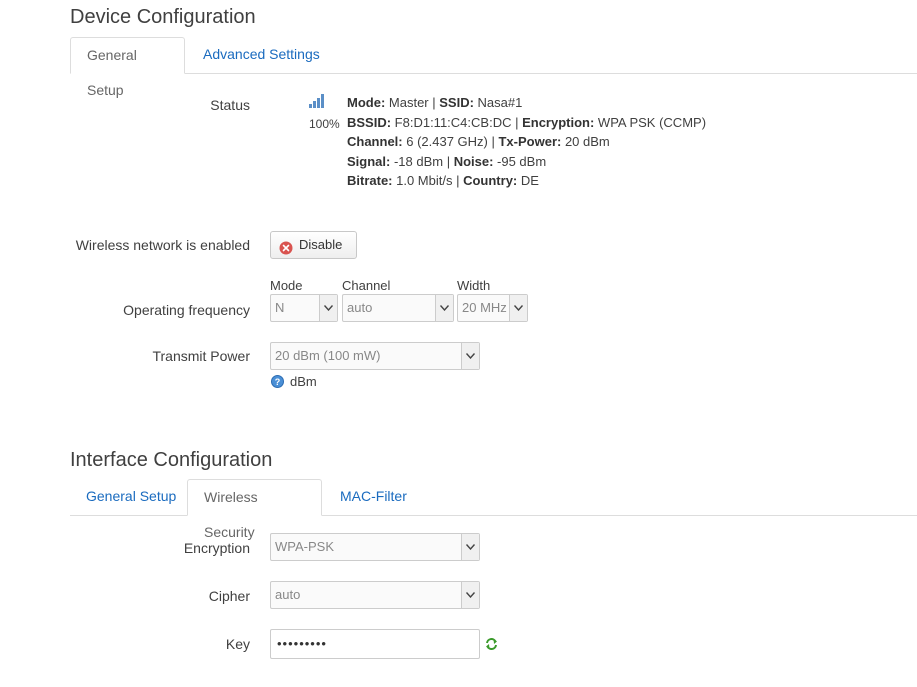 The width and height of the screenshot is (917, 687). I want to click on mode-select-value: N, so click(280, 307).